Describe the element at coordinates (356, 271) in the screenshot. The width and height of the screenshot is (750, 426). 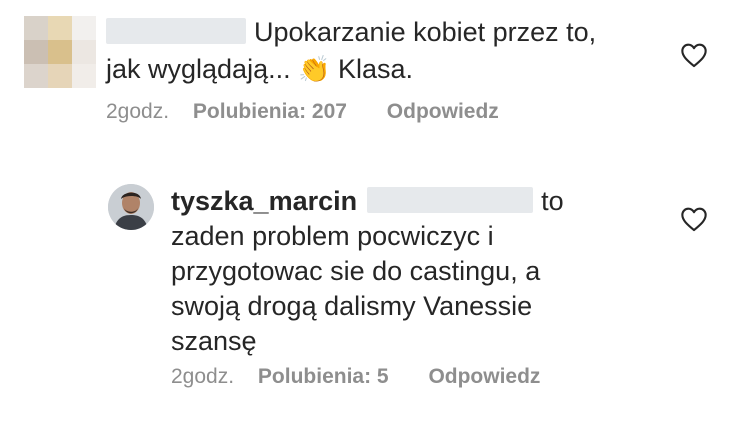
I see `reply-line-3: przygotowac sie do castingu, a` at that location.